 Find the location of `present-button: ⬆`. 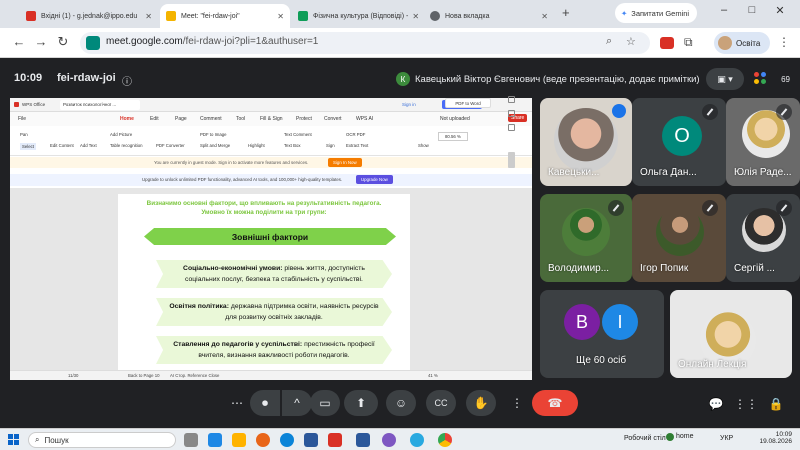

present-button: ⬆ is located at coordinates (361, 403).